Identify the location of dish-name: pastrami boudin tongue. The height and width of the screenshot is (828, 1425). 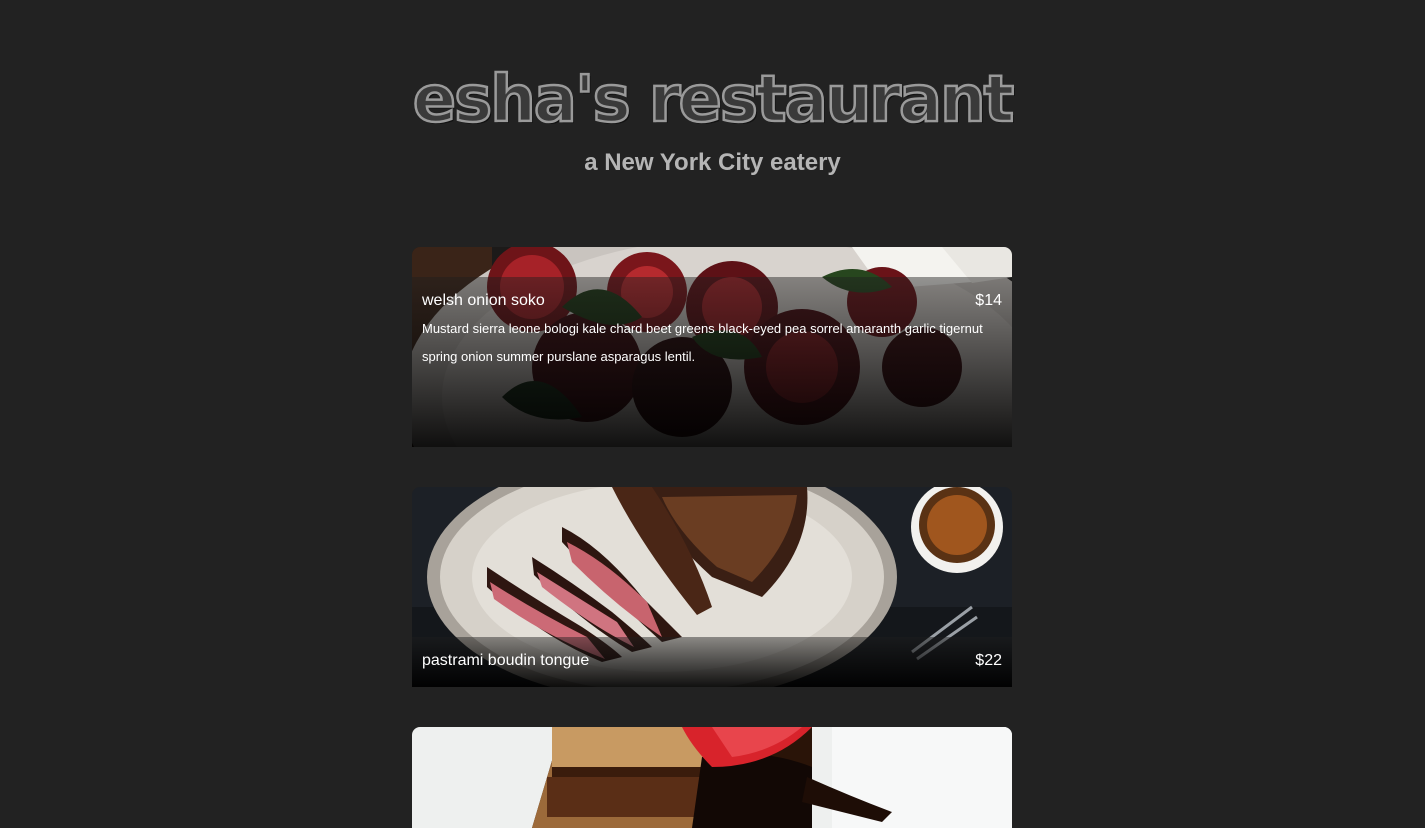
(506, 660).